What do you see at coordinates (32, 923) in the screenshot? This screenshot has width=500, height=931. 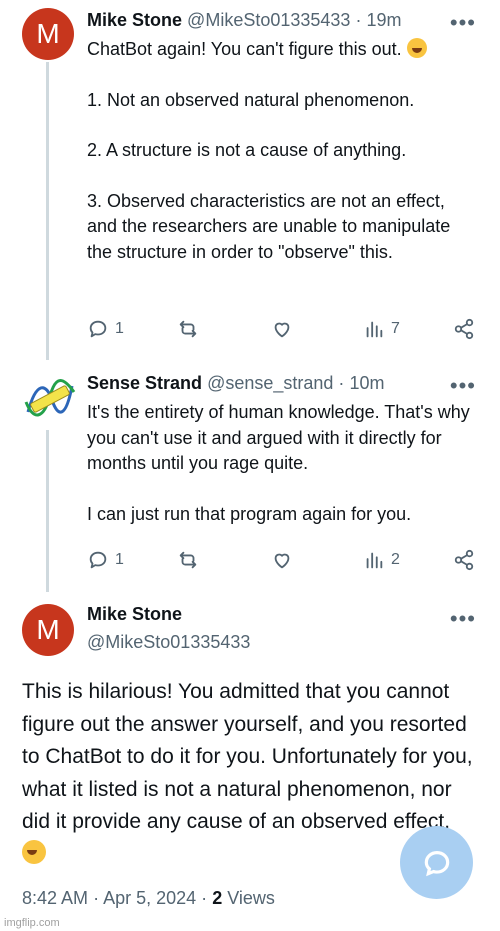 I see `watermark: imgflip.com` at bounding box center [32, 923].